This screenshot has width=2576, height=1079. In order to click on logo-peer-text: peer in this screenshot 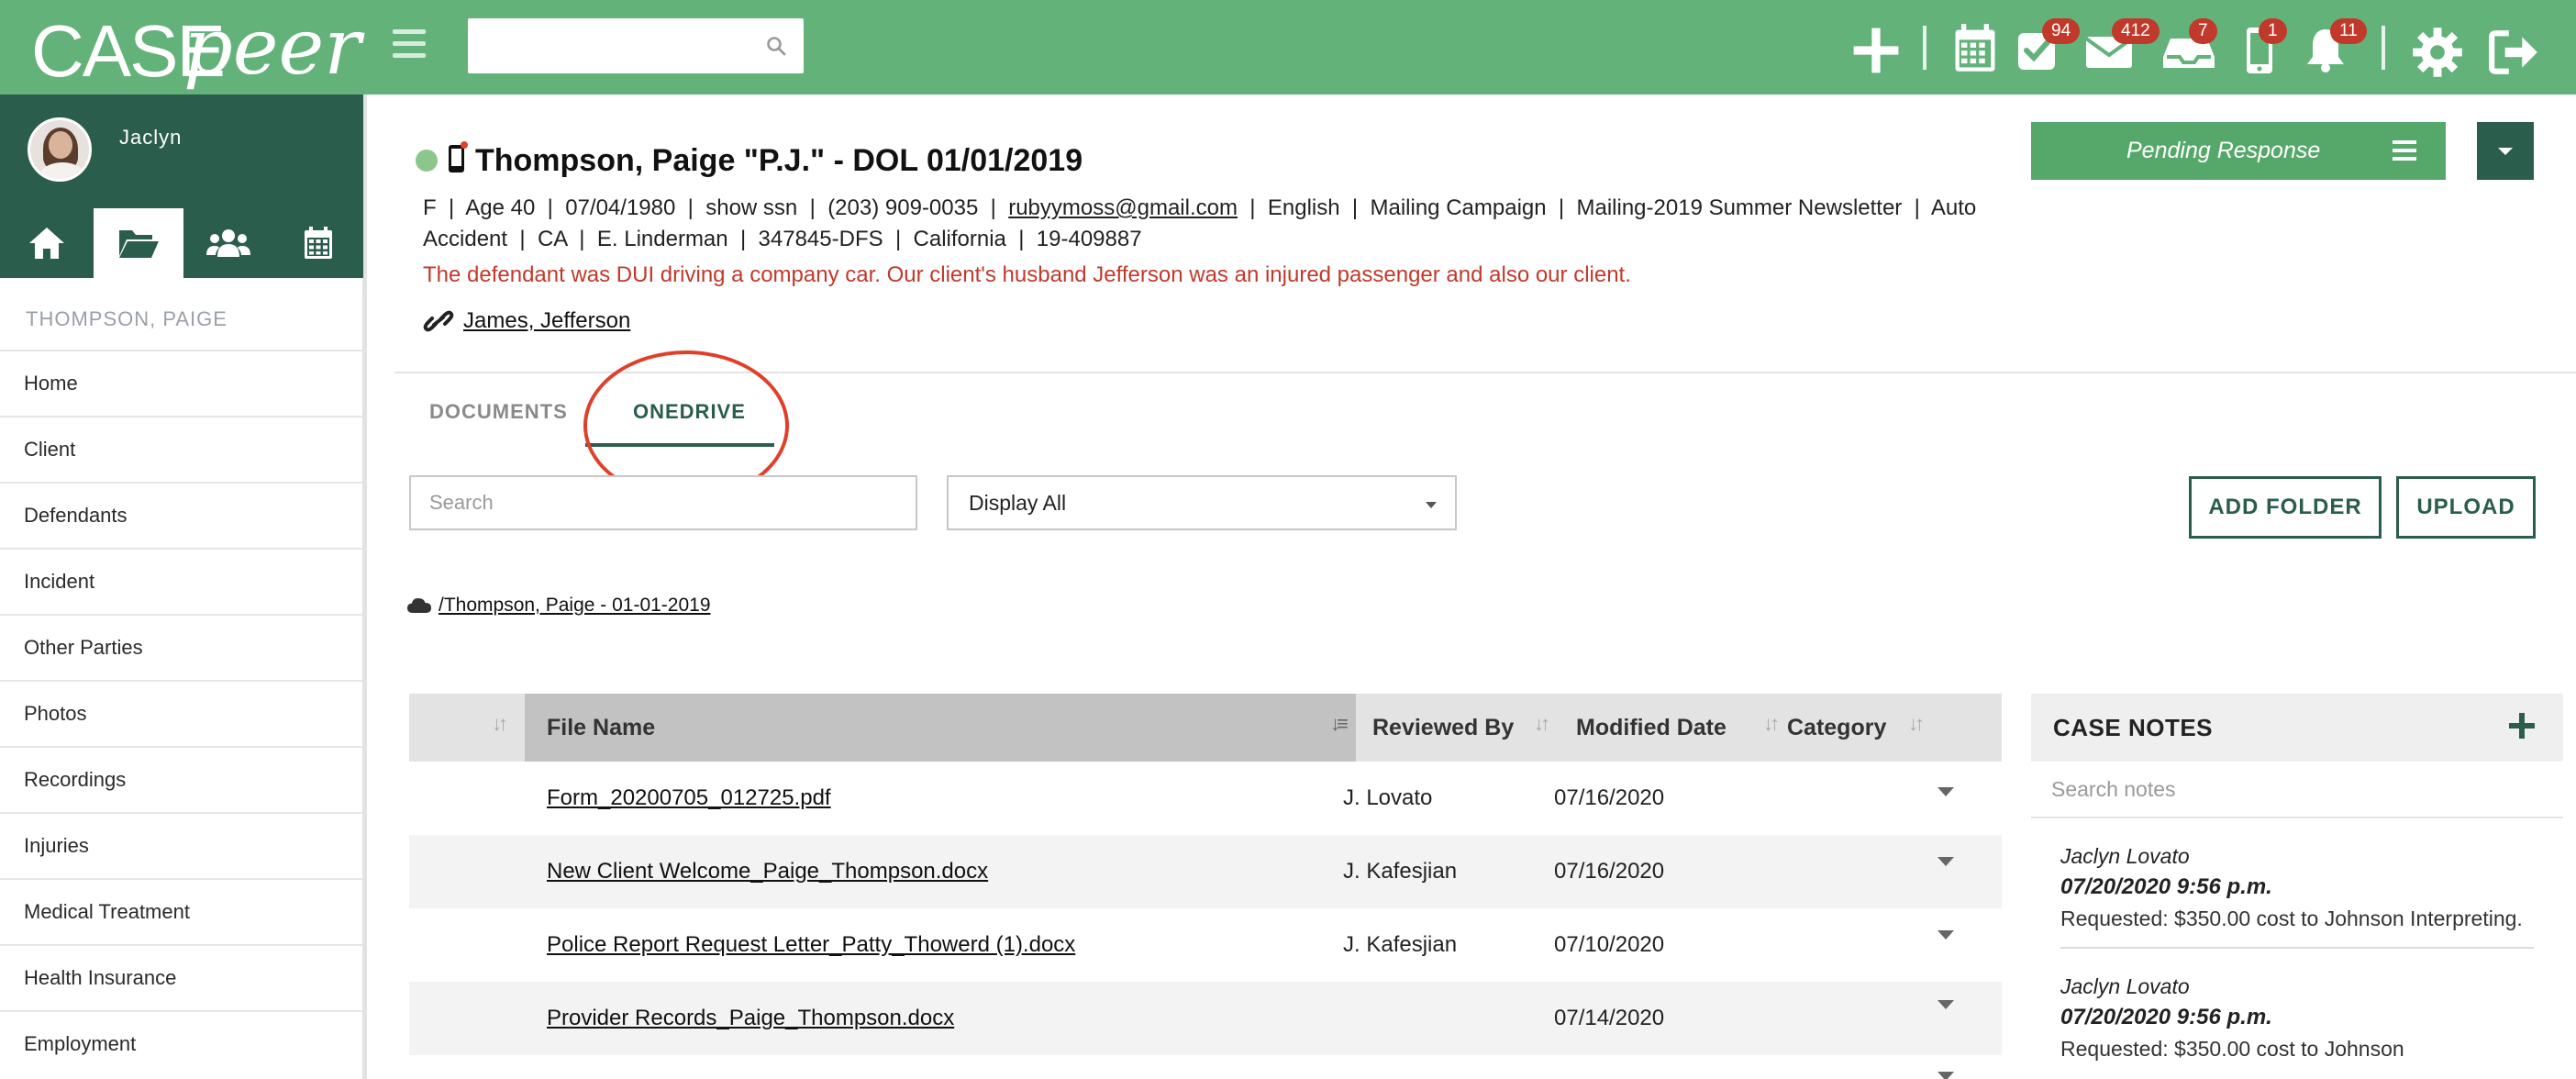, I will do `click(272, 47)`.